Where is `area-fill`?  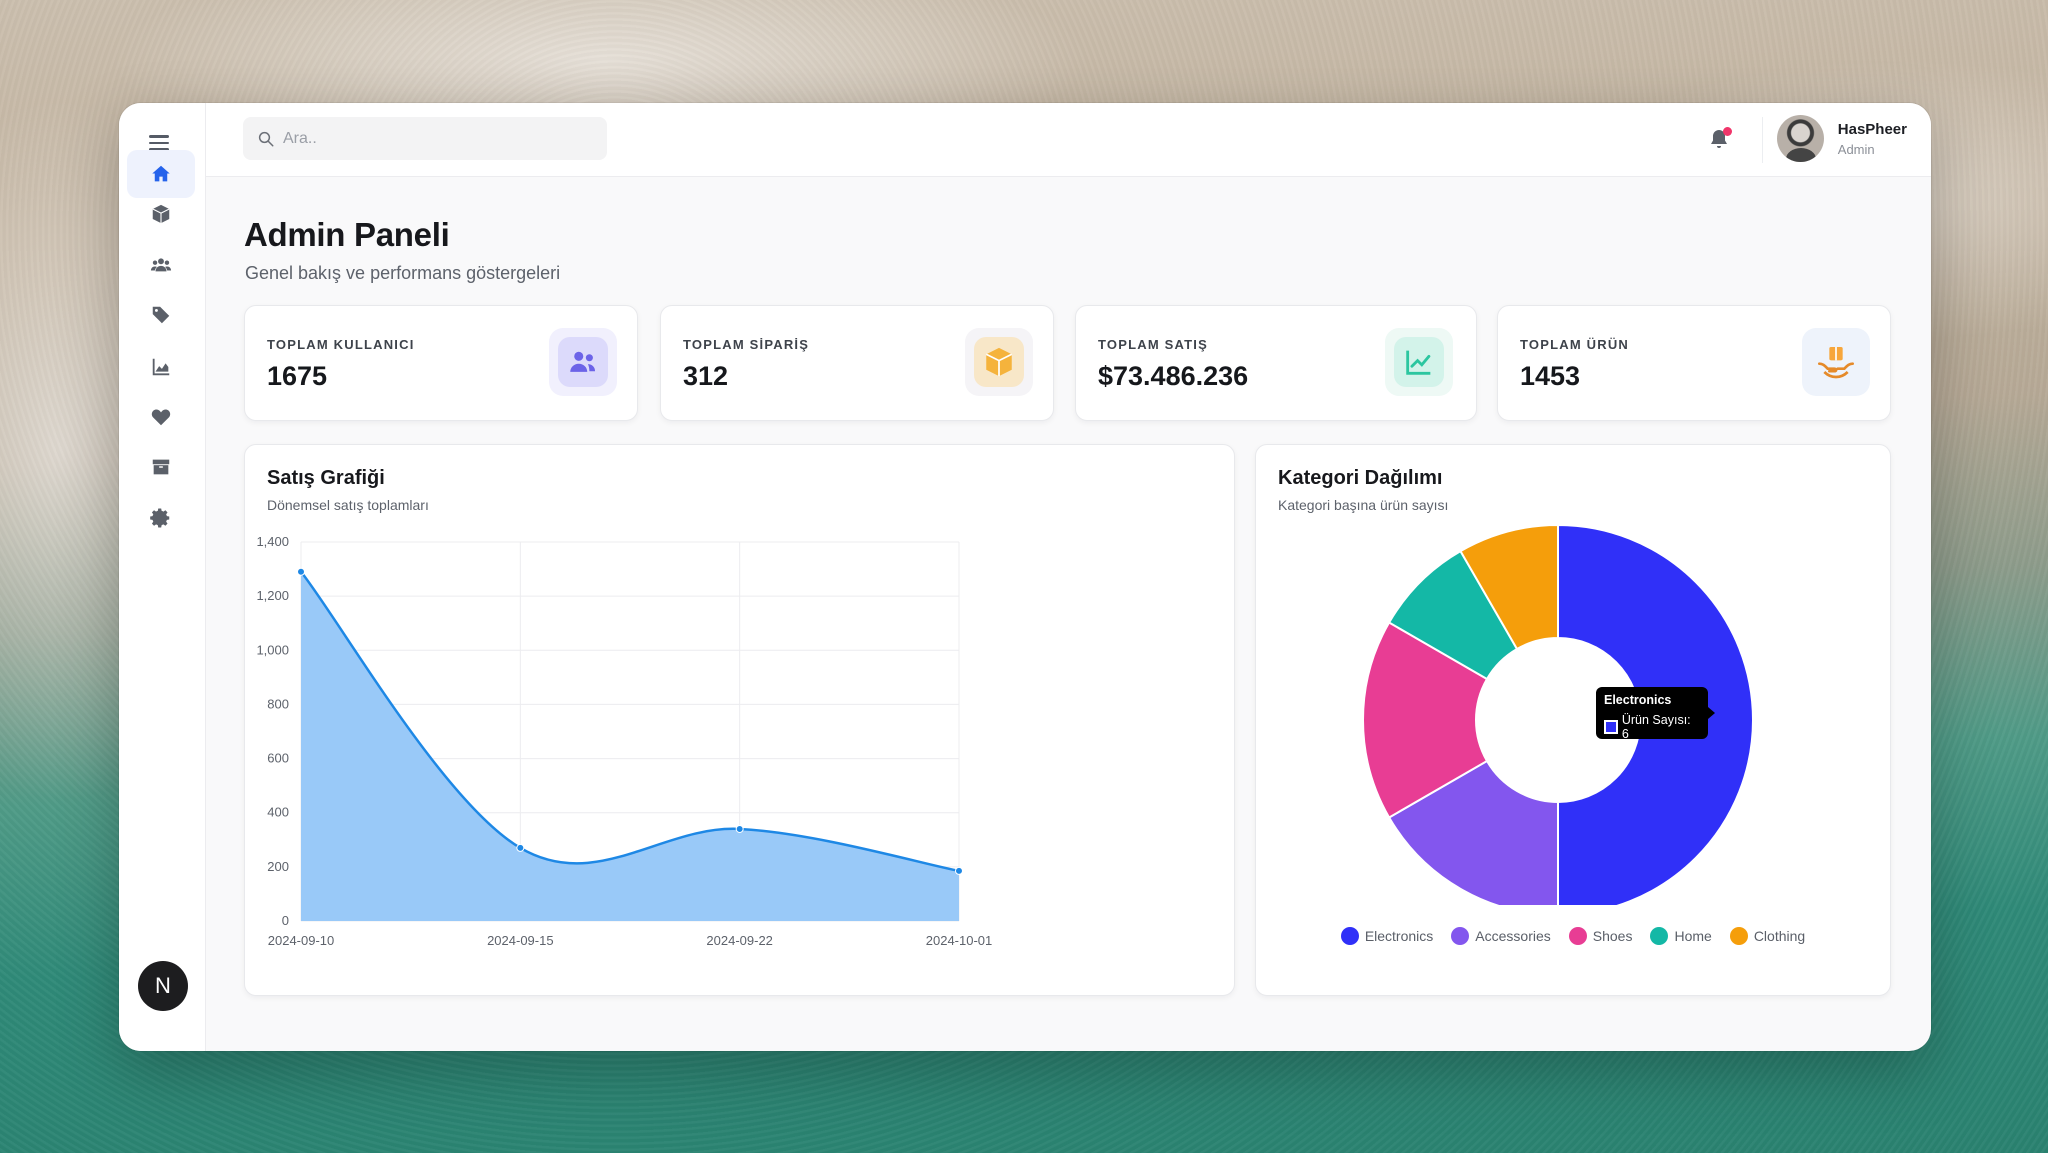 area-fill is located at coordinates (630, 746).